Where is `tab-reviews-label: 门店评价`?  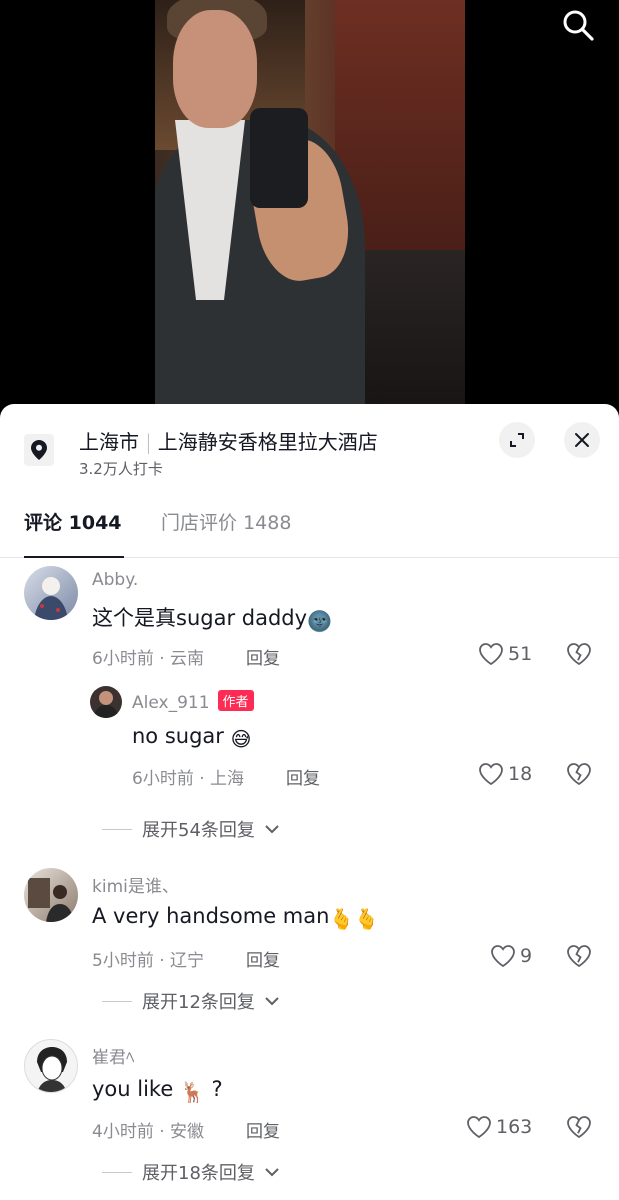
tab-reviews-label: 门店评价 is located at coordinates (199, 523).